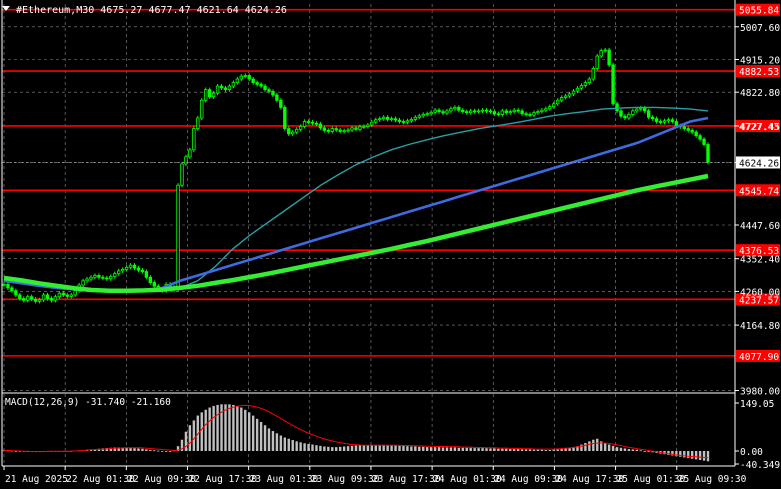 Image resolution: width=781 pixels, height=489 pixels. What do you see at coordinates (759, 357) in the screenshot?
I see `price-level-label: 4077.90` at bounding box center [759, 357].